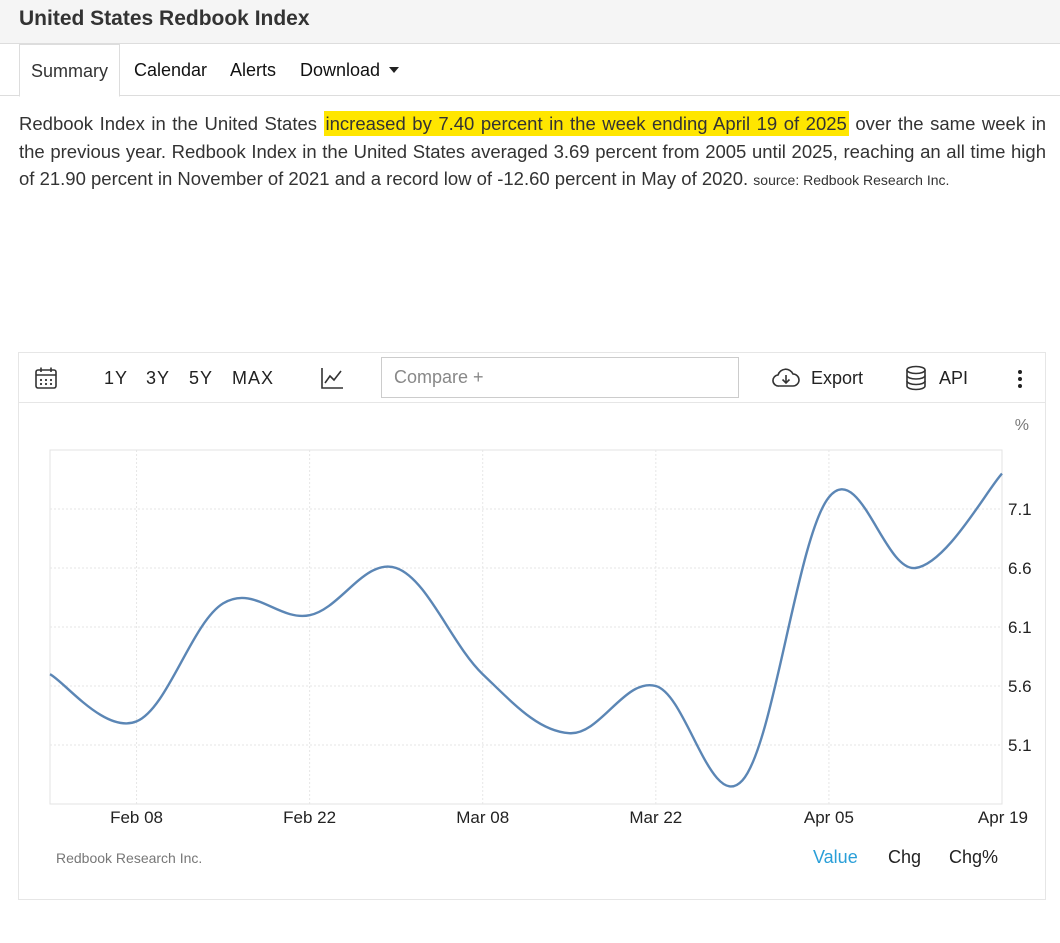 The height and width of the screenshot is (943, 1060). I want to click on x-tick-label: Mar 22, so click(655, 817).